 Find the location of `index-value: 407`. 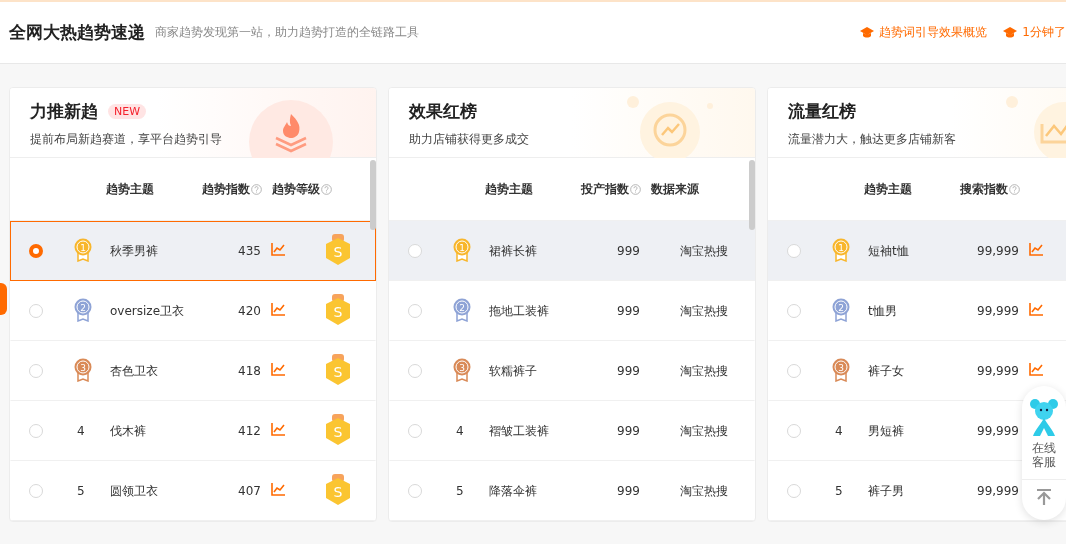

index-value: 407 is located at coordinates (249, 491).